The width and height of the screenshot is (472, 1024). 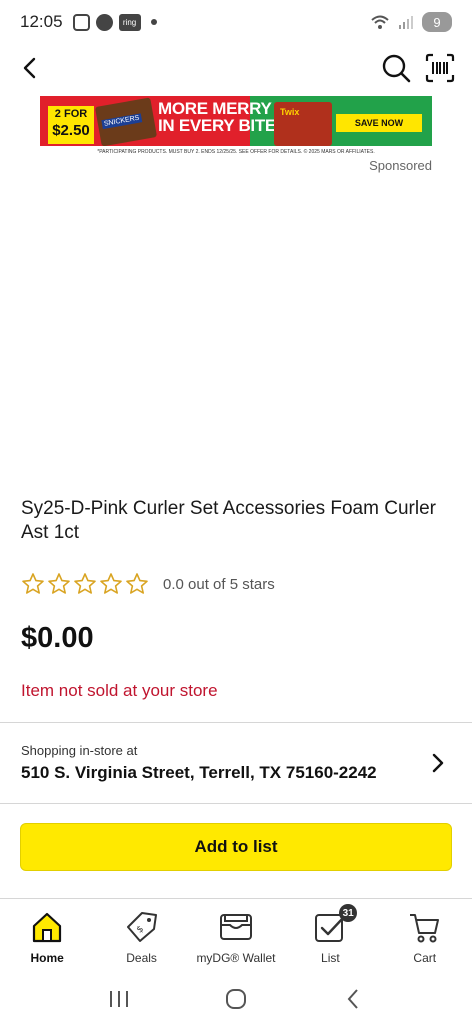 I want to click on wallet-icon, so click(x=235, y=927).